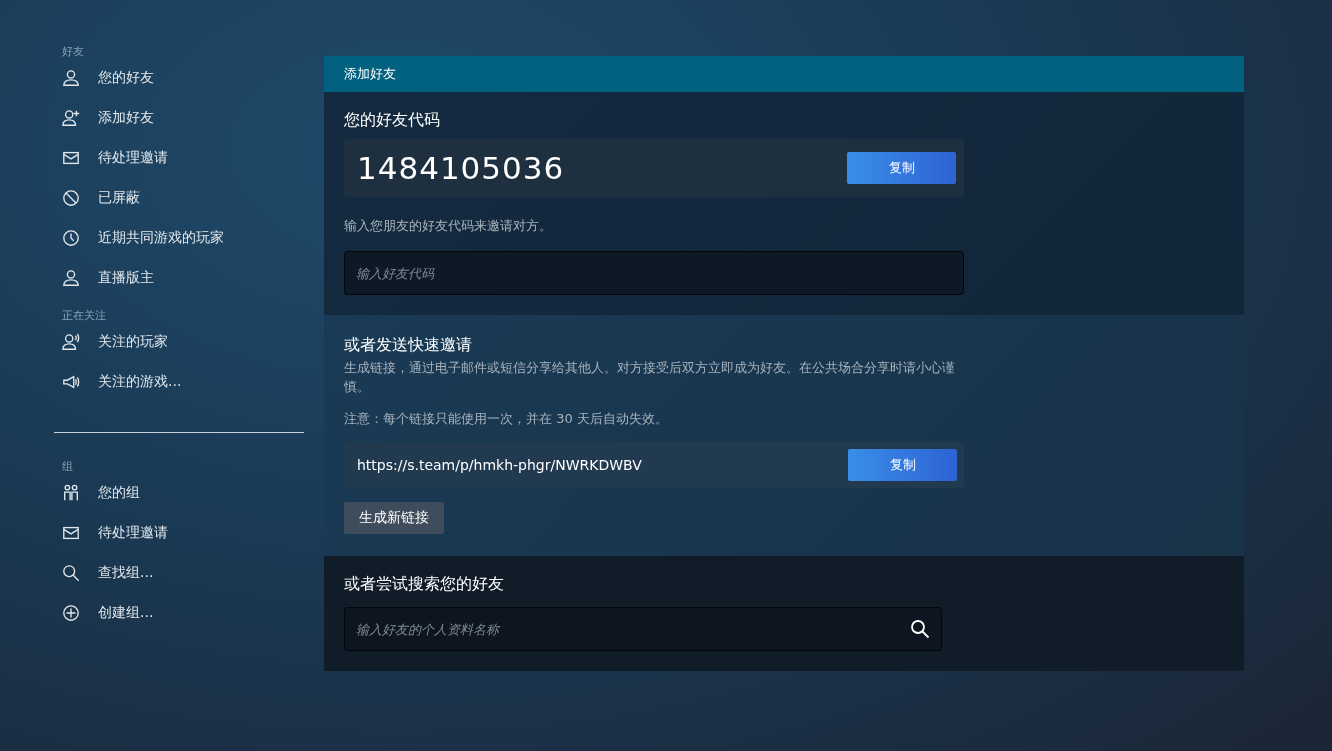  I want to click on sidebar-item: 您的好友, so click(179, 78).